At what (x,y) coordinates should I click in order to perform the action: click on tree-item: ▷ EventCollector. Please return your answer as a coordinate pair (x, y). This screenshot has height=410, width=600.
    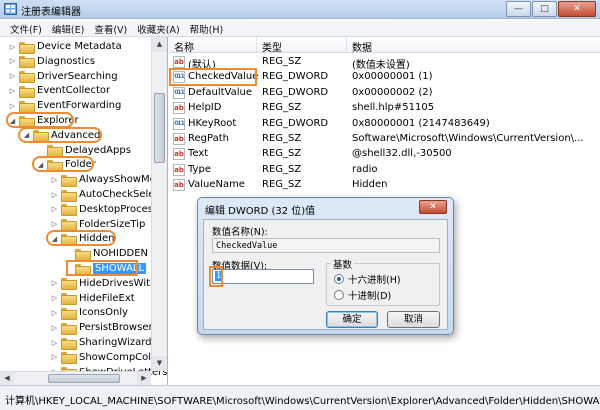
    Looking at the image, I should click on (59, 90).